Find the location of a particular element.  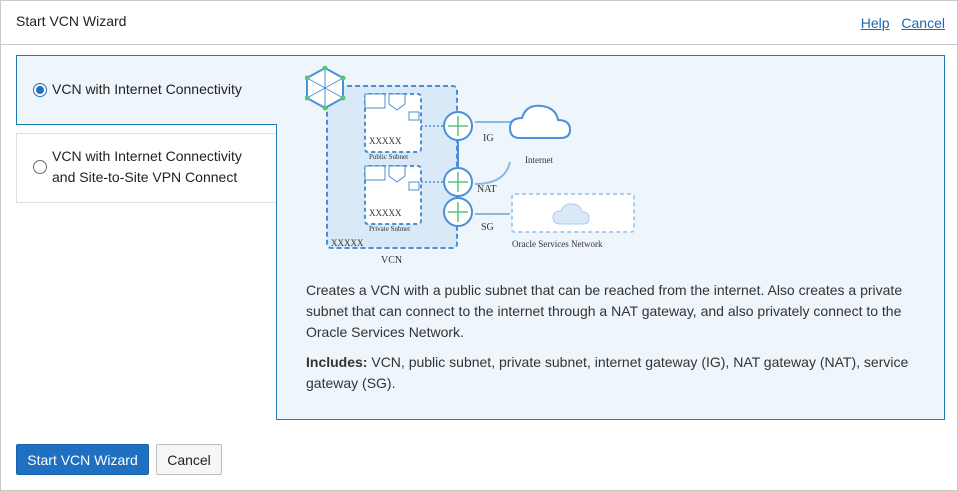

private-subnet-label: Private Subnet is located at coordinates (389, 229).